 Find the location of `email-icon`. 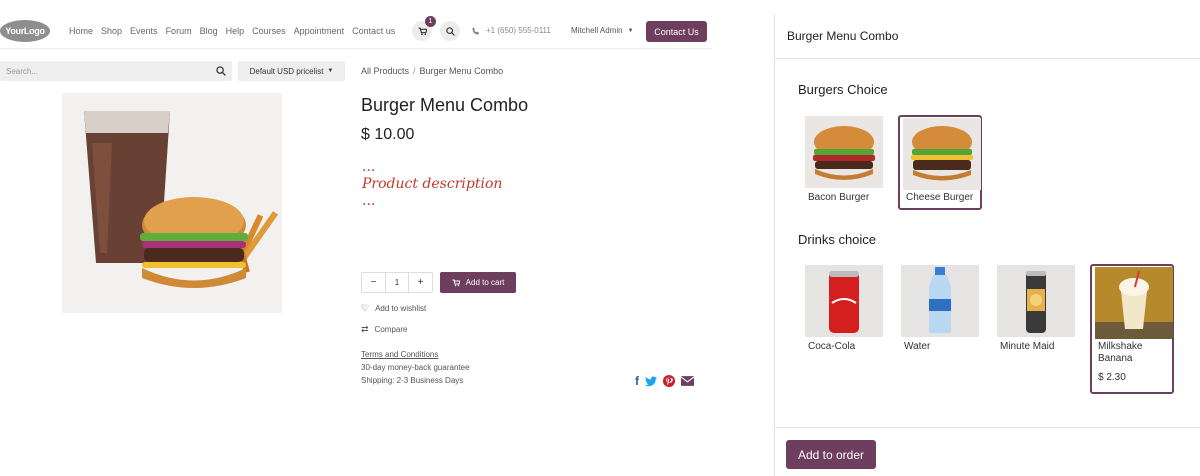

email-icon is located at coordinates (687, 381).